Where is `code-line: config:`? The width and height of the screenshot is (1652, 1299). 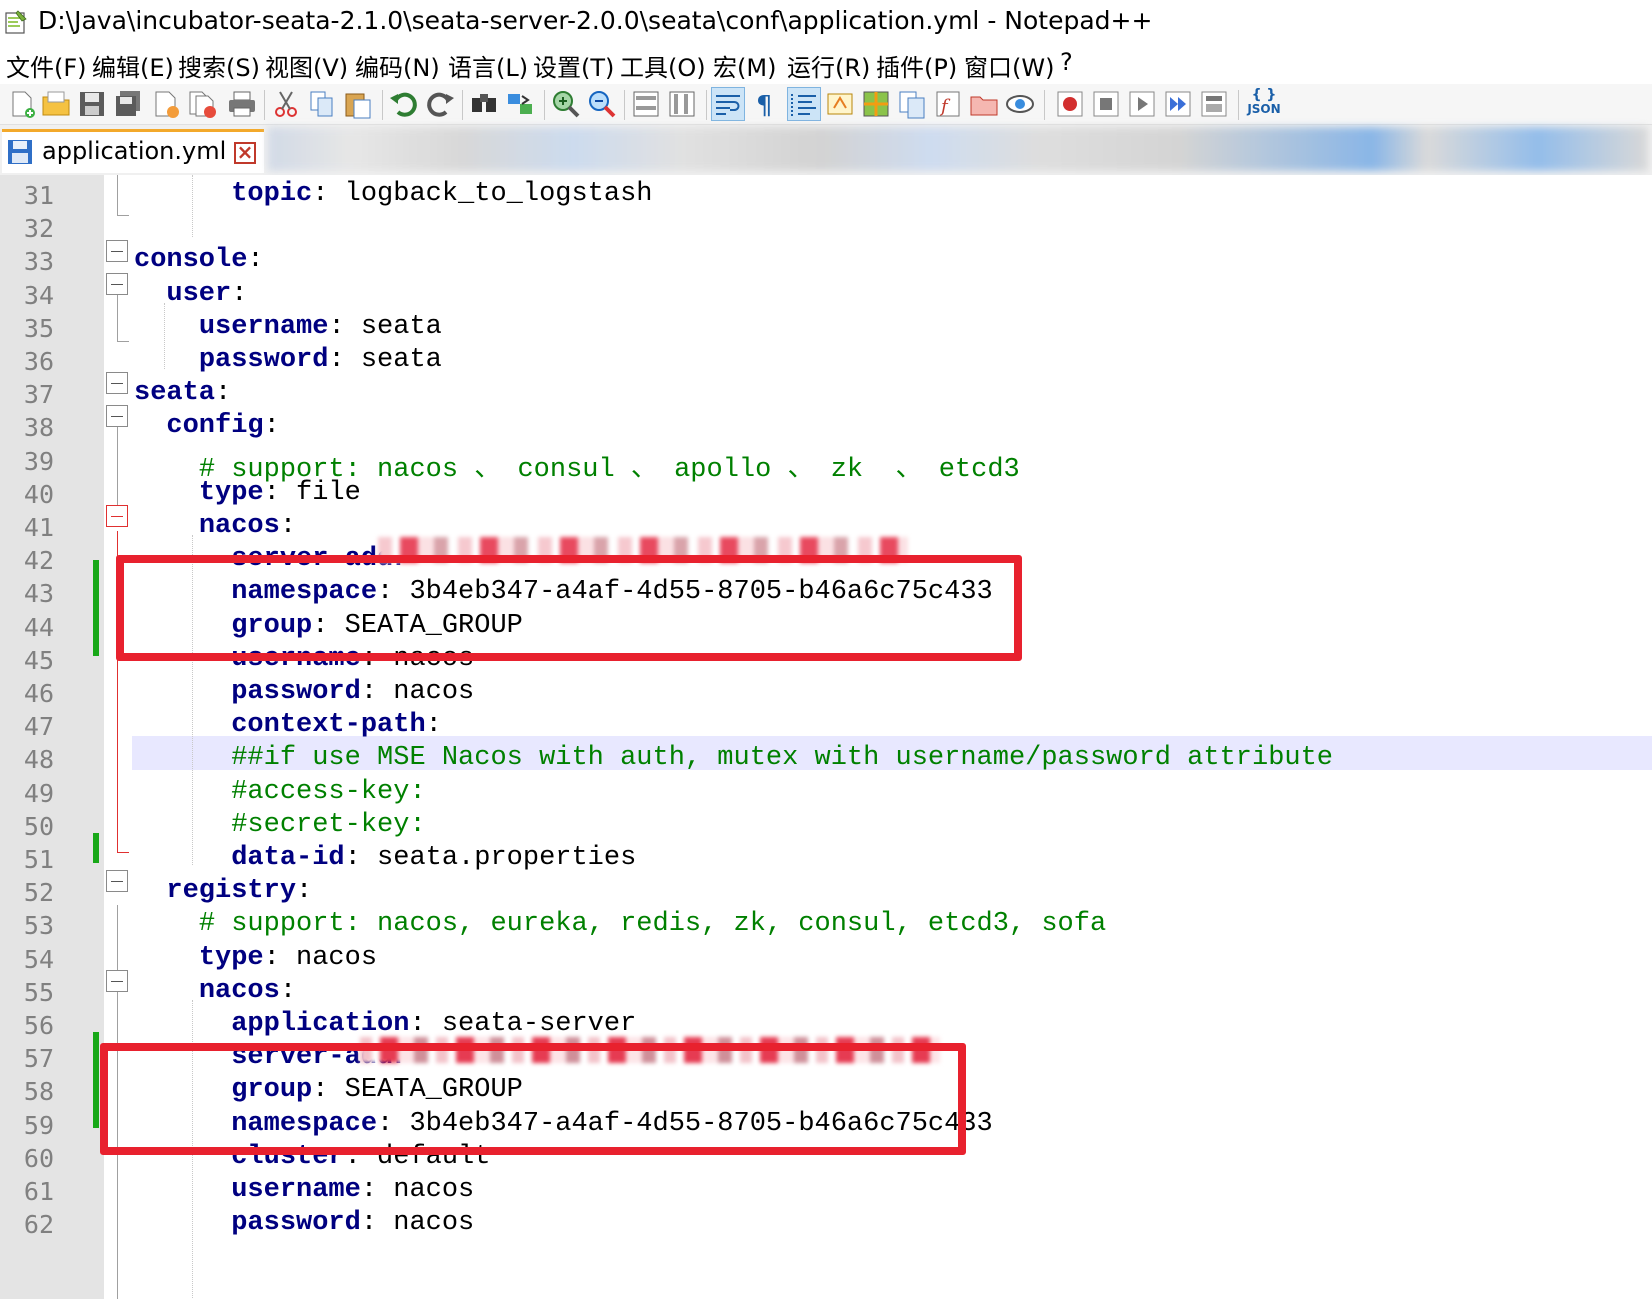 code-line: config: is located at coordinates (206, 428).